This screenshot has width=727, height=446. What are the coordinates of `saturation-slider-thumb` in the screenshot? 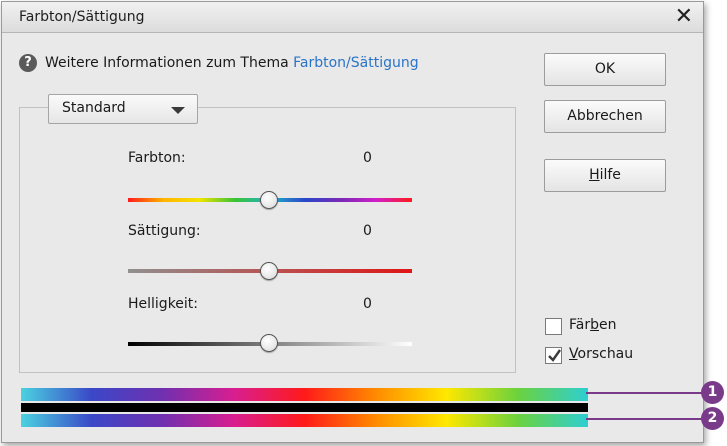 It's located at (269, 271).